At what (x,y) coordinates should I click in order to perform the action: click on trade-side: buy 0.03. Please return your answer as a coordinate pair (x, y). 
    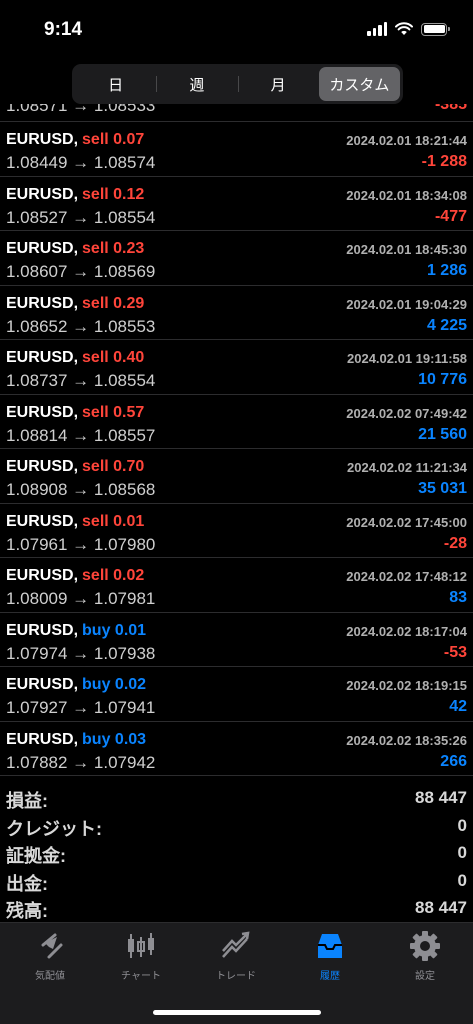
    Looking at the image, I should click on (114, 739).